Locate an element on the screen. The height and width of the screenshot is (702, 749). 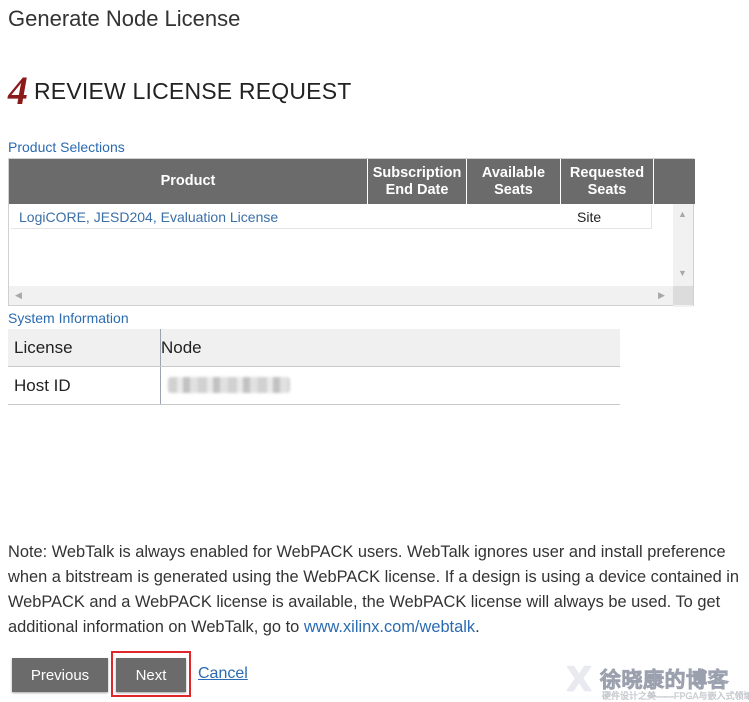
system-info-table: License Node Host ID is located at coordinates (314, 367).